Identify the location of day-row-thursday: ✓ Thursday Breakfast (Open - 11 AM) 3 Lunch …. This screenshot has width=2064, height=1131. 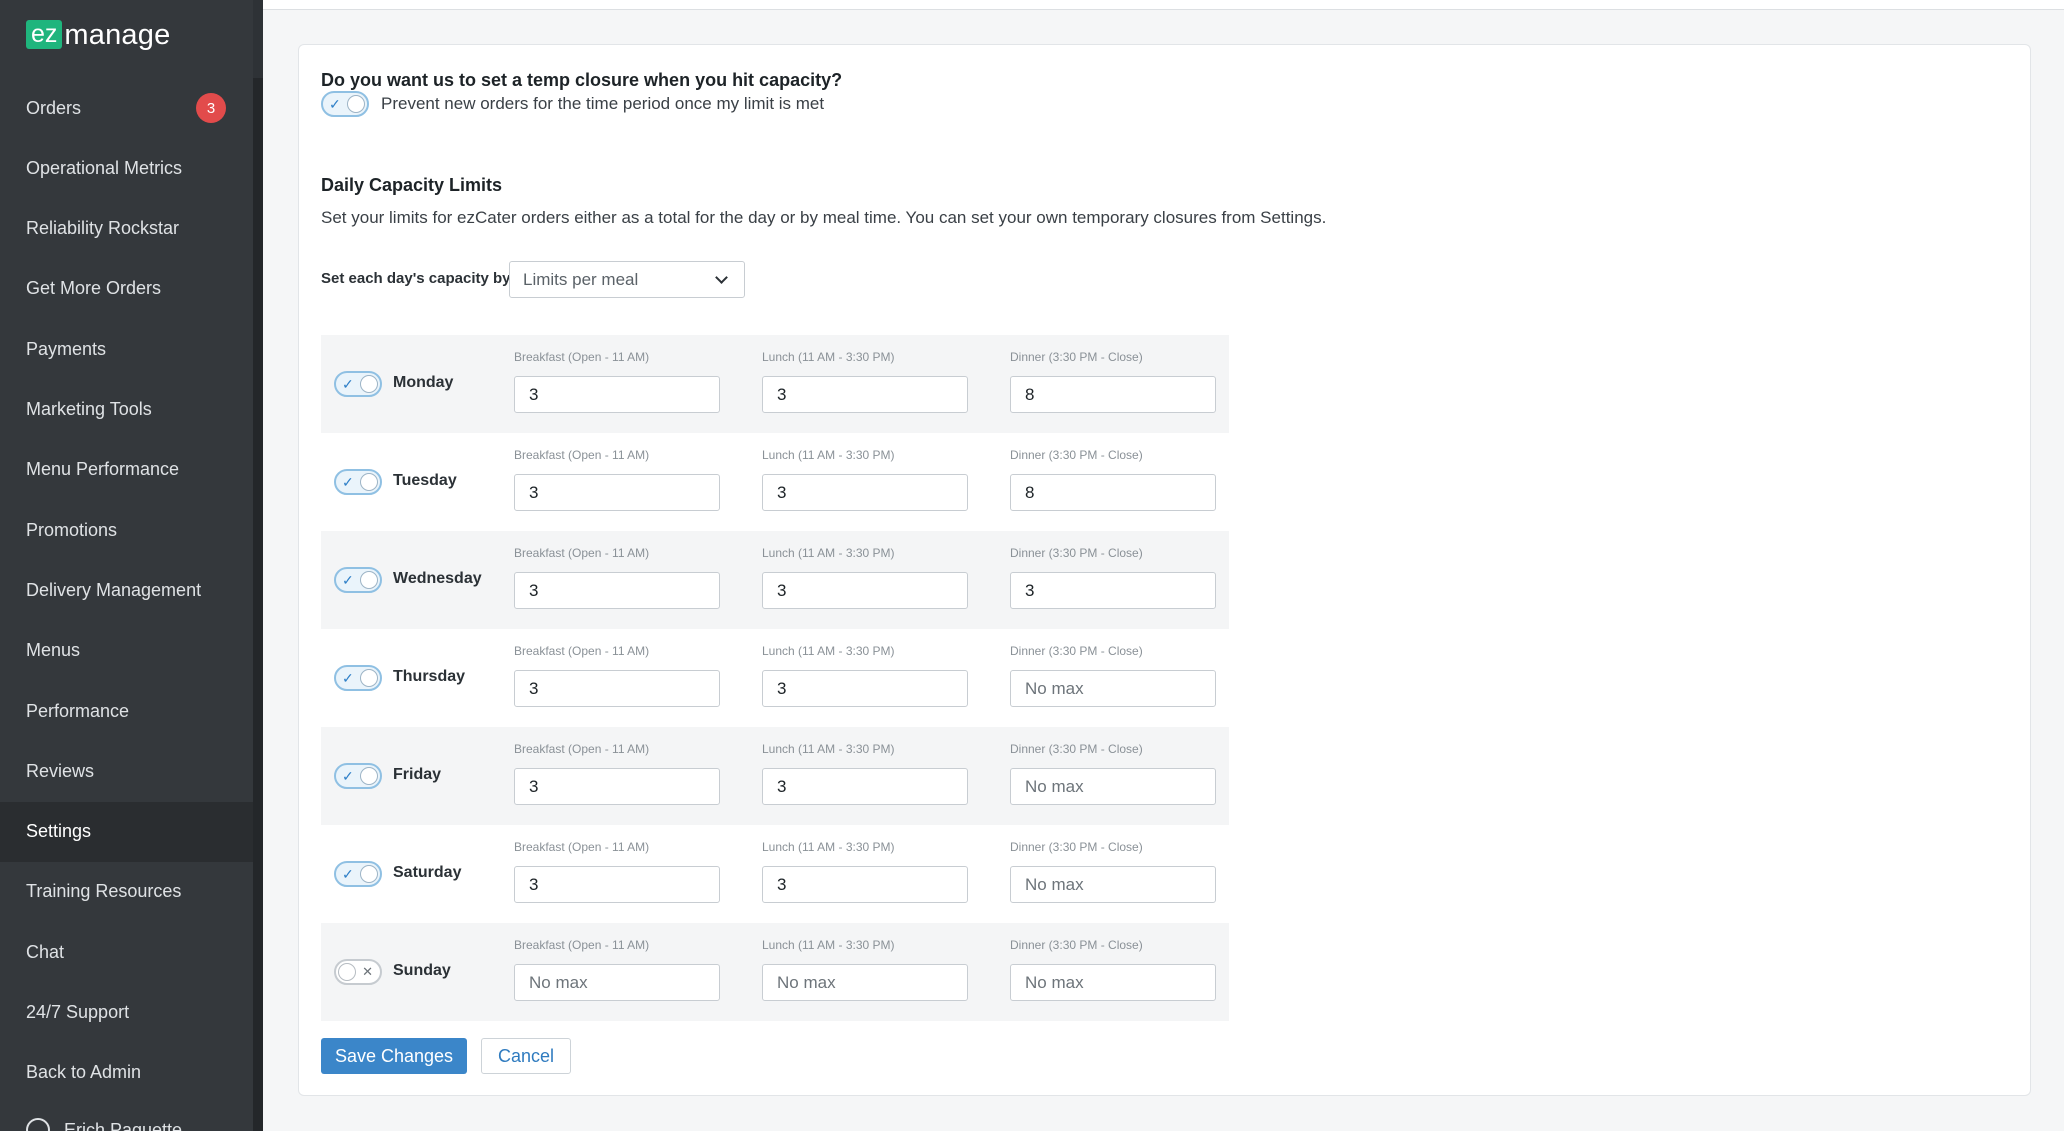
(775, 678).